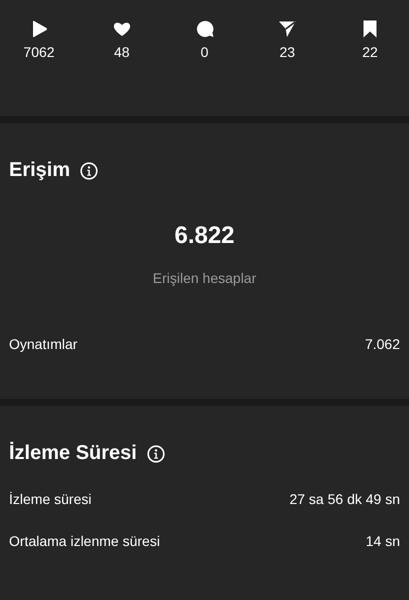  What do you see at coordinates (383, 541) in the screenshot?
I see `metric-value: 14 sn` at bounding box center [383, 541].